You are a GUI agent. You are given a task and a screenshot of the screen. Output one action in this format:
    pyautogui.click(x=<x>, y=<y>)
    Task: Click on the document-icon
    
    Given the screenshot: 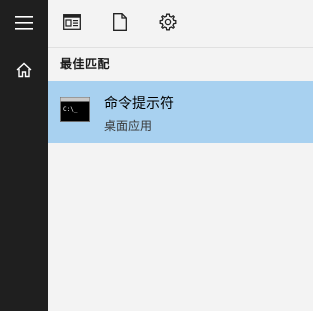 What is the action you would take?
    pyautogui.click(x=120, y=24)
    